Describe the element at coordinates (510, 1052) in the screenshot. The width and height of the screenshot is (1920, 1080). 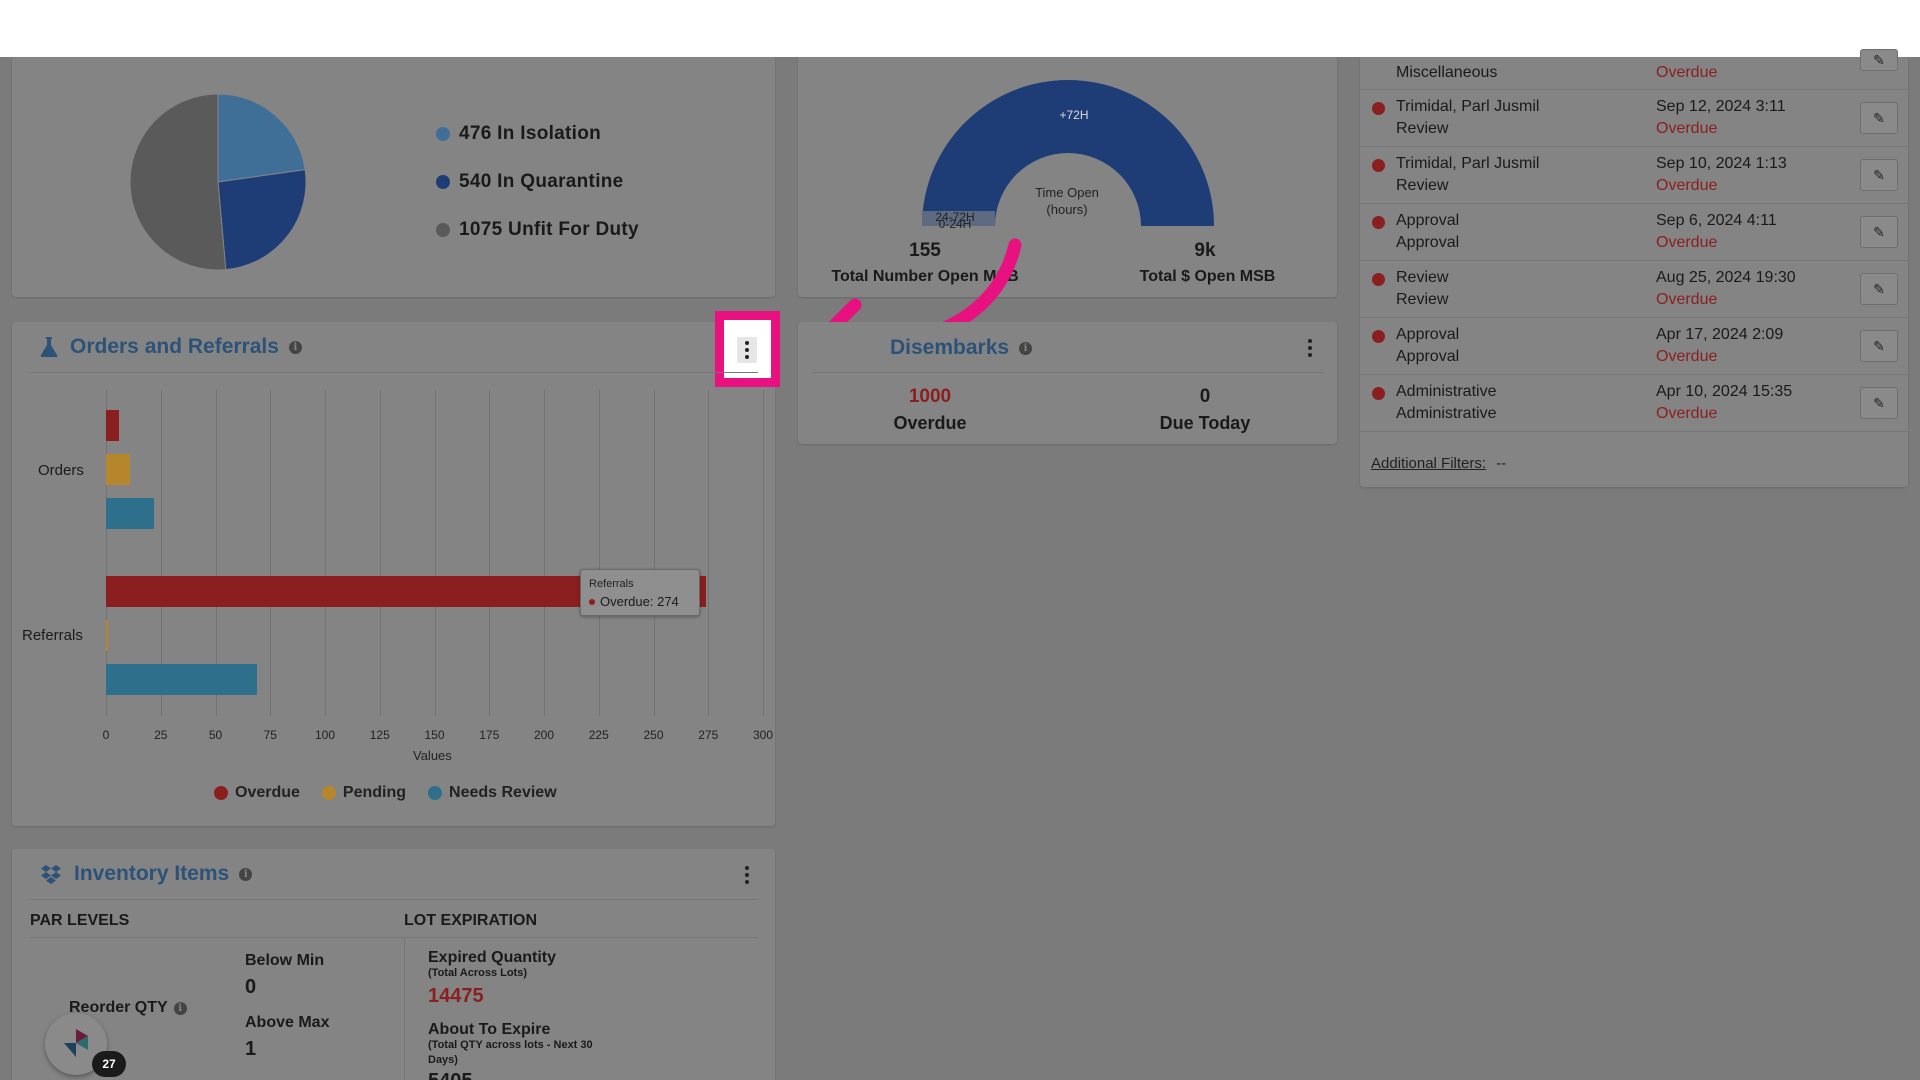
I see `about-sub: (Total QTY across lots - Next 30 Days)` at that location.